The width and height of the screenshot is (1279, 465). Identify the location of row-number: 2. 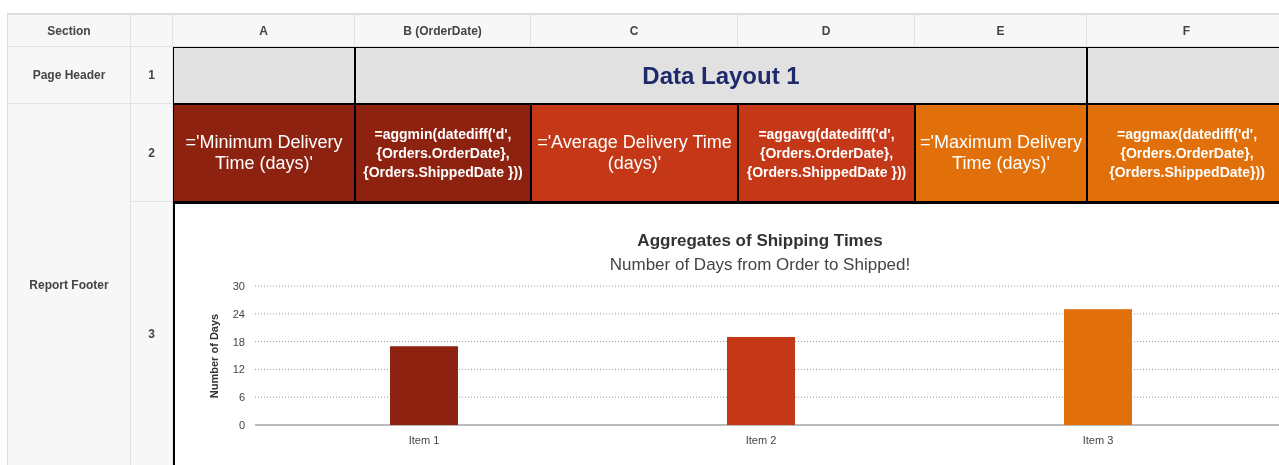
(152, 153).